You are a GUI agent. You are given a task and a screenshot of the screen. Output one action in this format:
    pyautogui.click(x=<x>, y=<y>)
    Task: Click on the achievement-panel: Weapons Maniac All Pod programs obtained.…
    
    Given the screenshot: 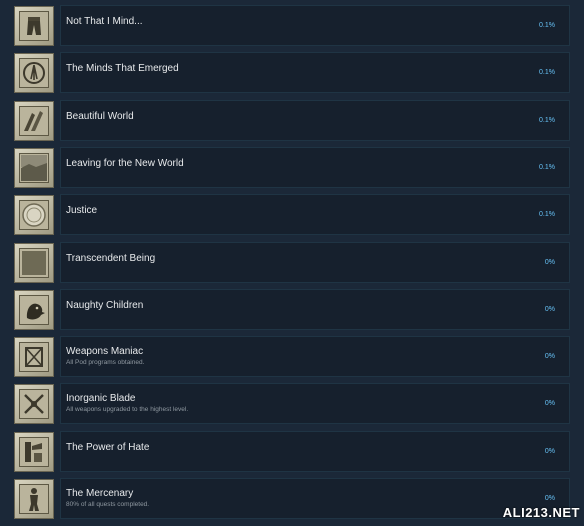 What is the action you would take?
    pyautogui.click(x=315, y=357)
    